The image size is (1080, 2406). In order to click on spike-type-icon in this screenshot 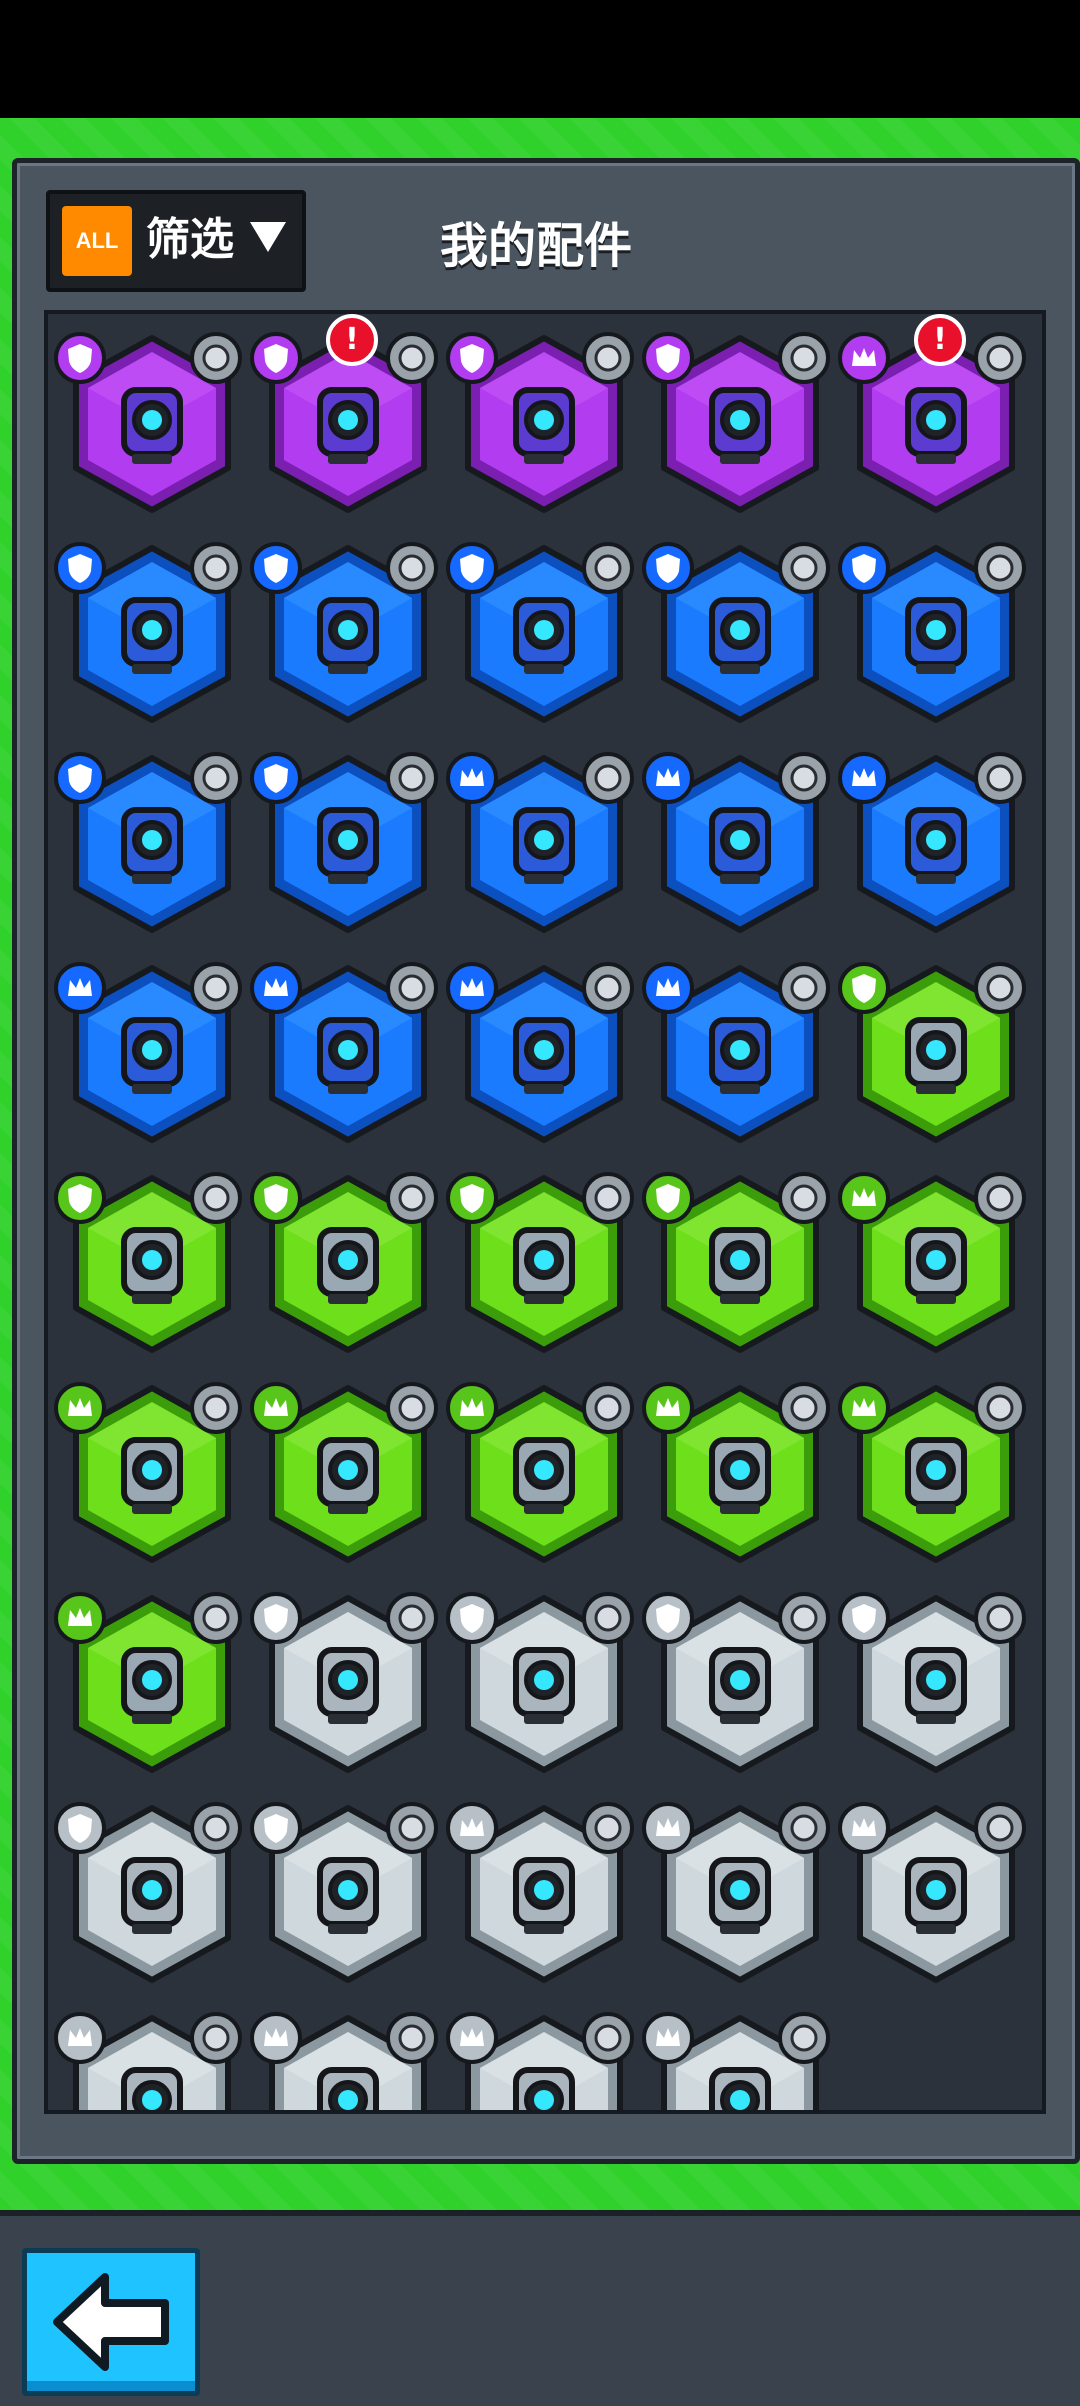, I will do `click(216, 778)`.